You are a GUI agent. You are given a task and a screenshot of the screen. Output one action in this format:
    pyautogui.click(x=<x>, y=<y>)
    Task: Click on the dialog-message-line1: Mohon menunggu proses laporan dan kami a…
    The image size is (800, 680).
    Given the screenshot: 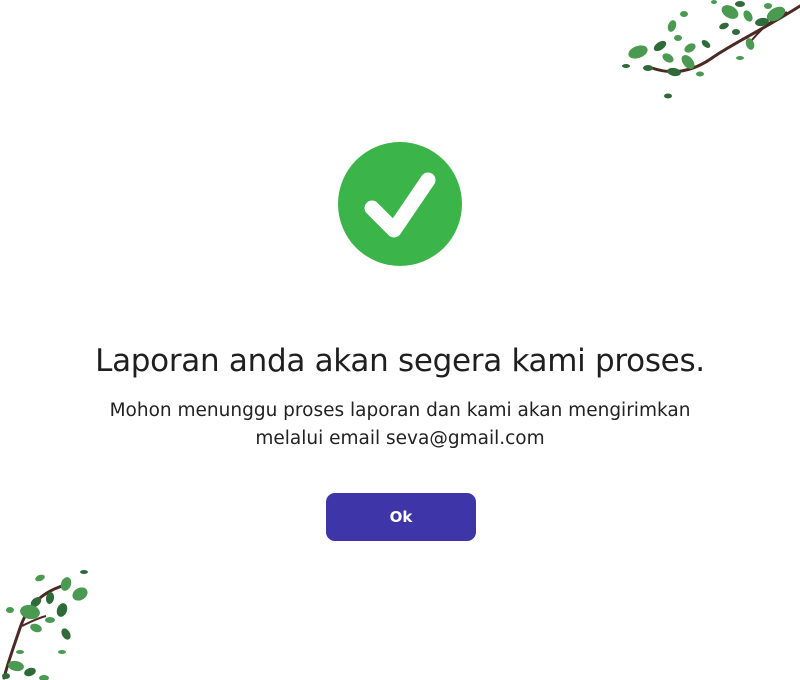 What is the action you would take?
    pyautogui.click(x=400, y=410)
    